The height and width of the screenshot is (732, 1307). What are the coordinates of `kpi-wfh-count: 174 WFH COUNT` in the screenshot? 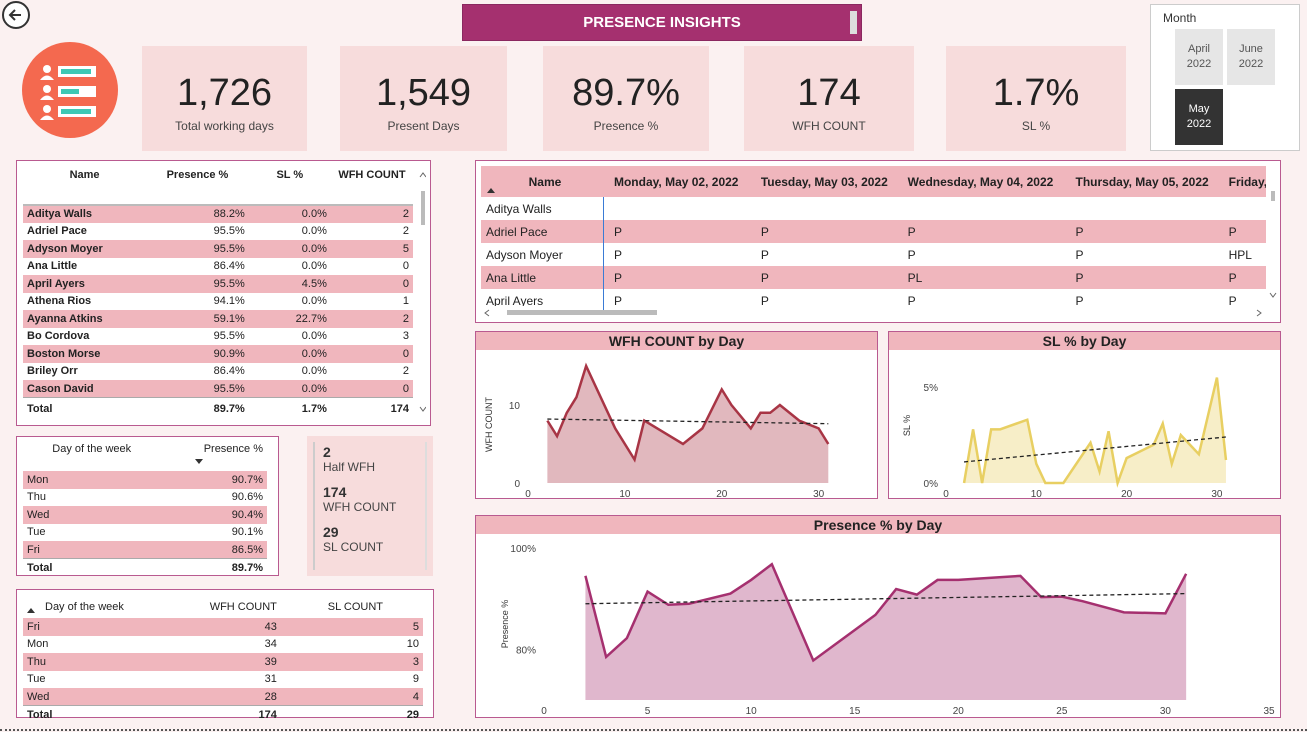 It's located at (829, 98).